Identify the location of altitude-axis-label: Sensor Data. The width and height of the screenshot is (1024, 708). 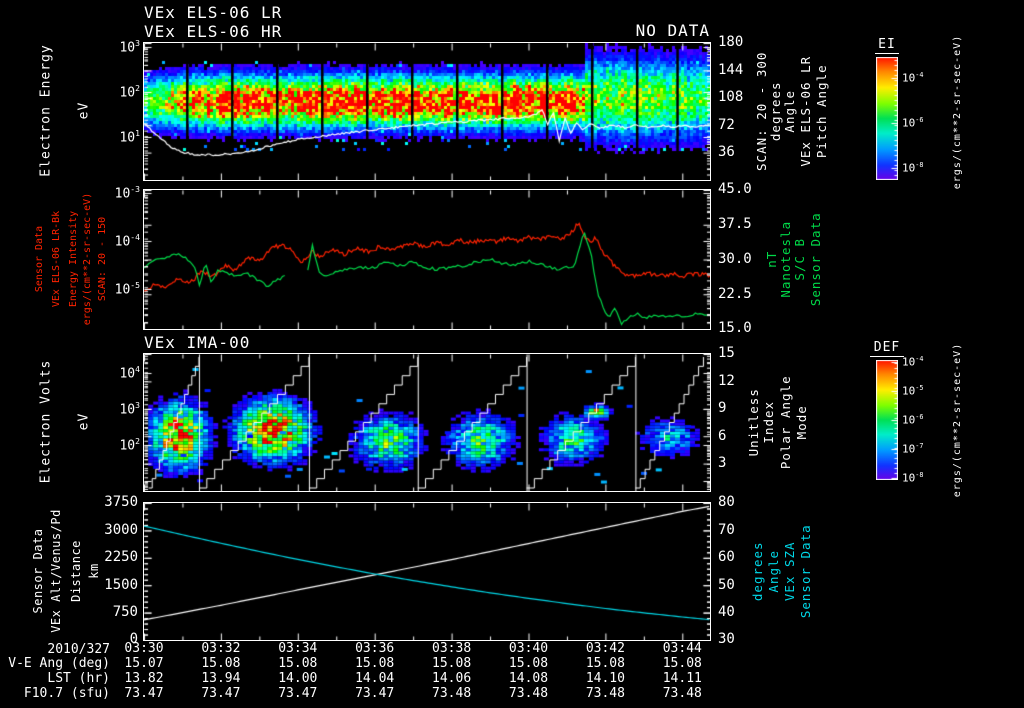
(38, 571).